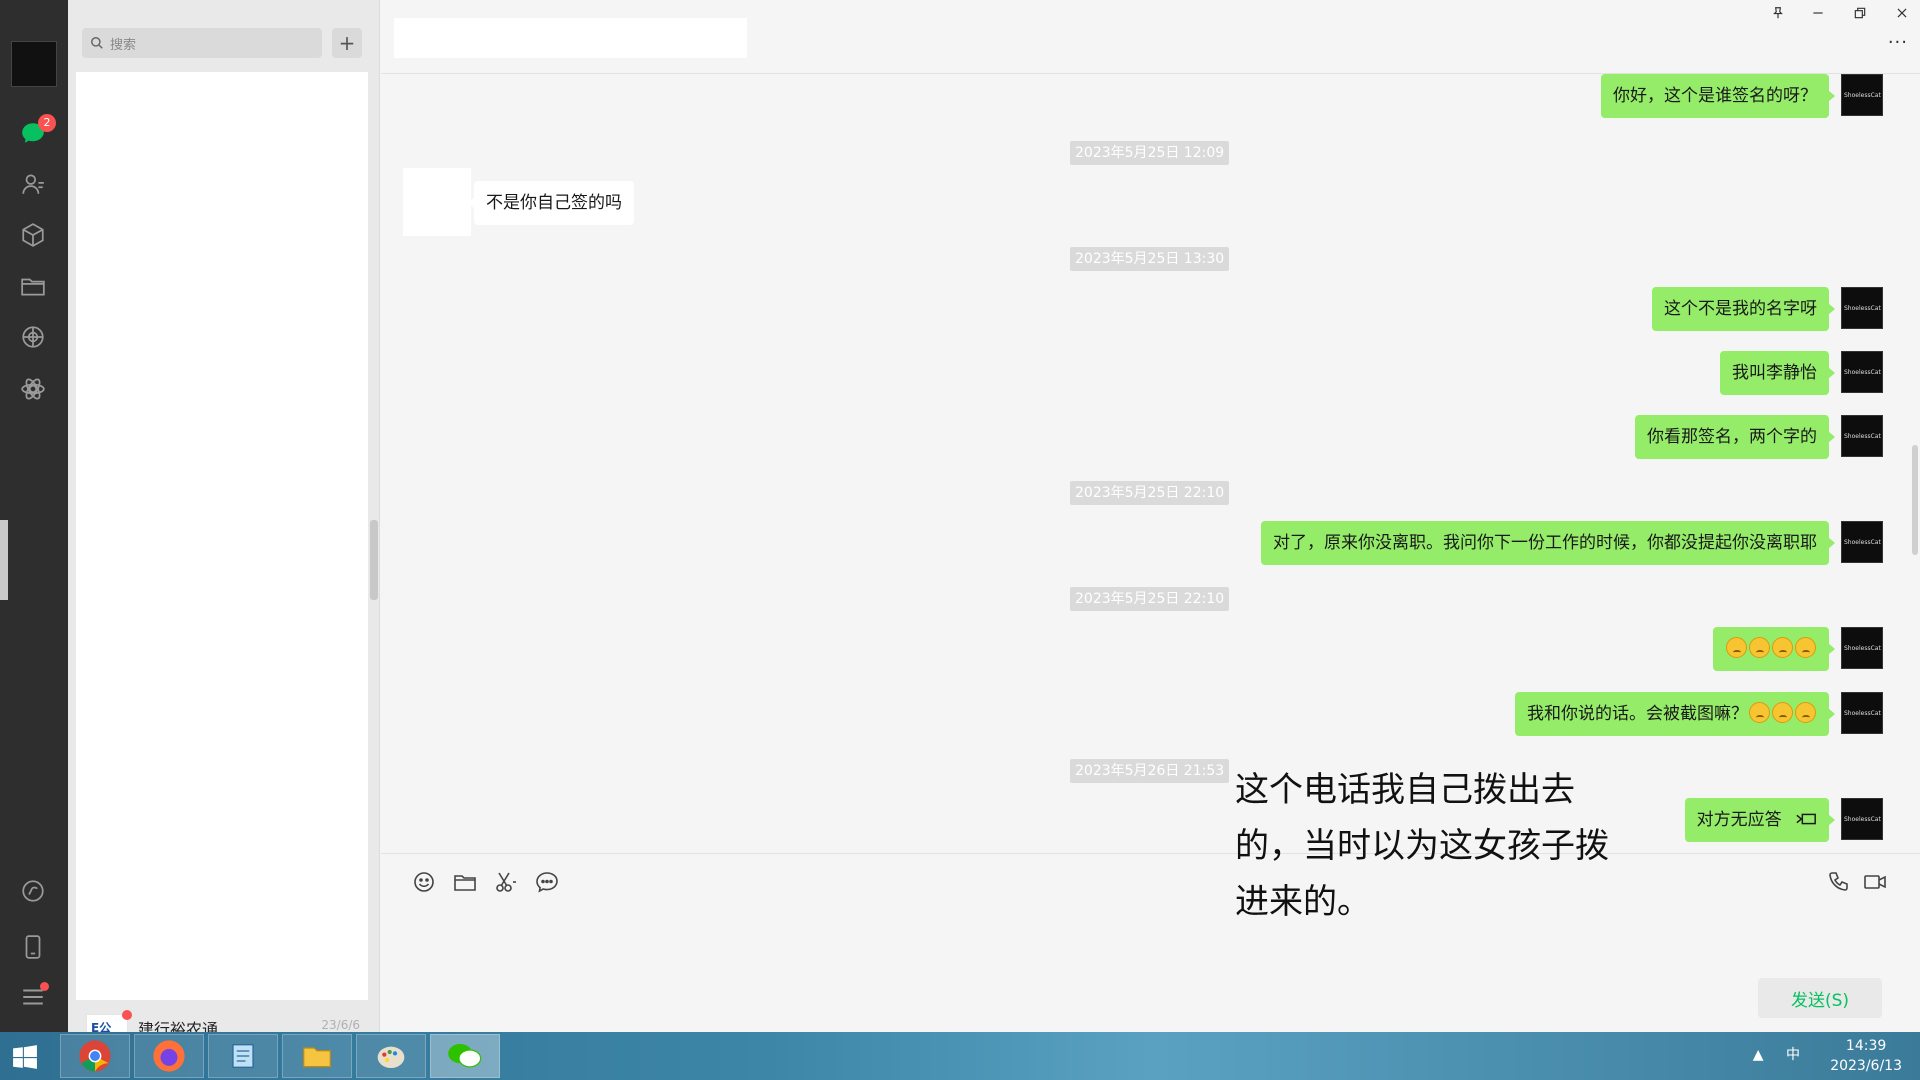 This screenshot has width=1920, height=1080. I want to click on message-text: 我和你说的话。会被截图嘛？, so click(1637, 714).